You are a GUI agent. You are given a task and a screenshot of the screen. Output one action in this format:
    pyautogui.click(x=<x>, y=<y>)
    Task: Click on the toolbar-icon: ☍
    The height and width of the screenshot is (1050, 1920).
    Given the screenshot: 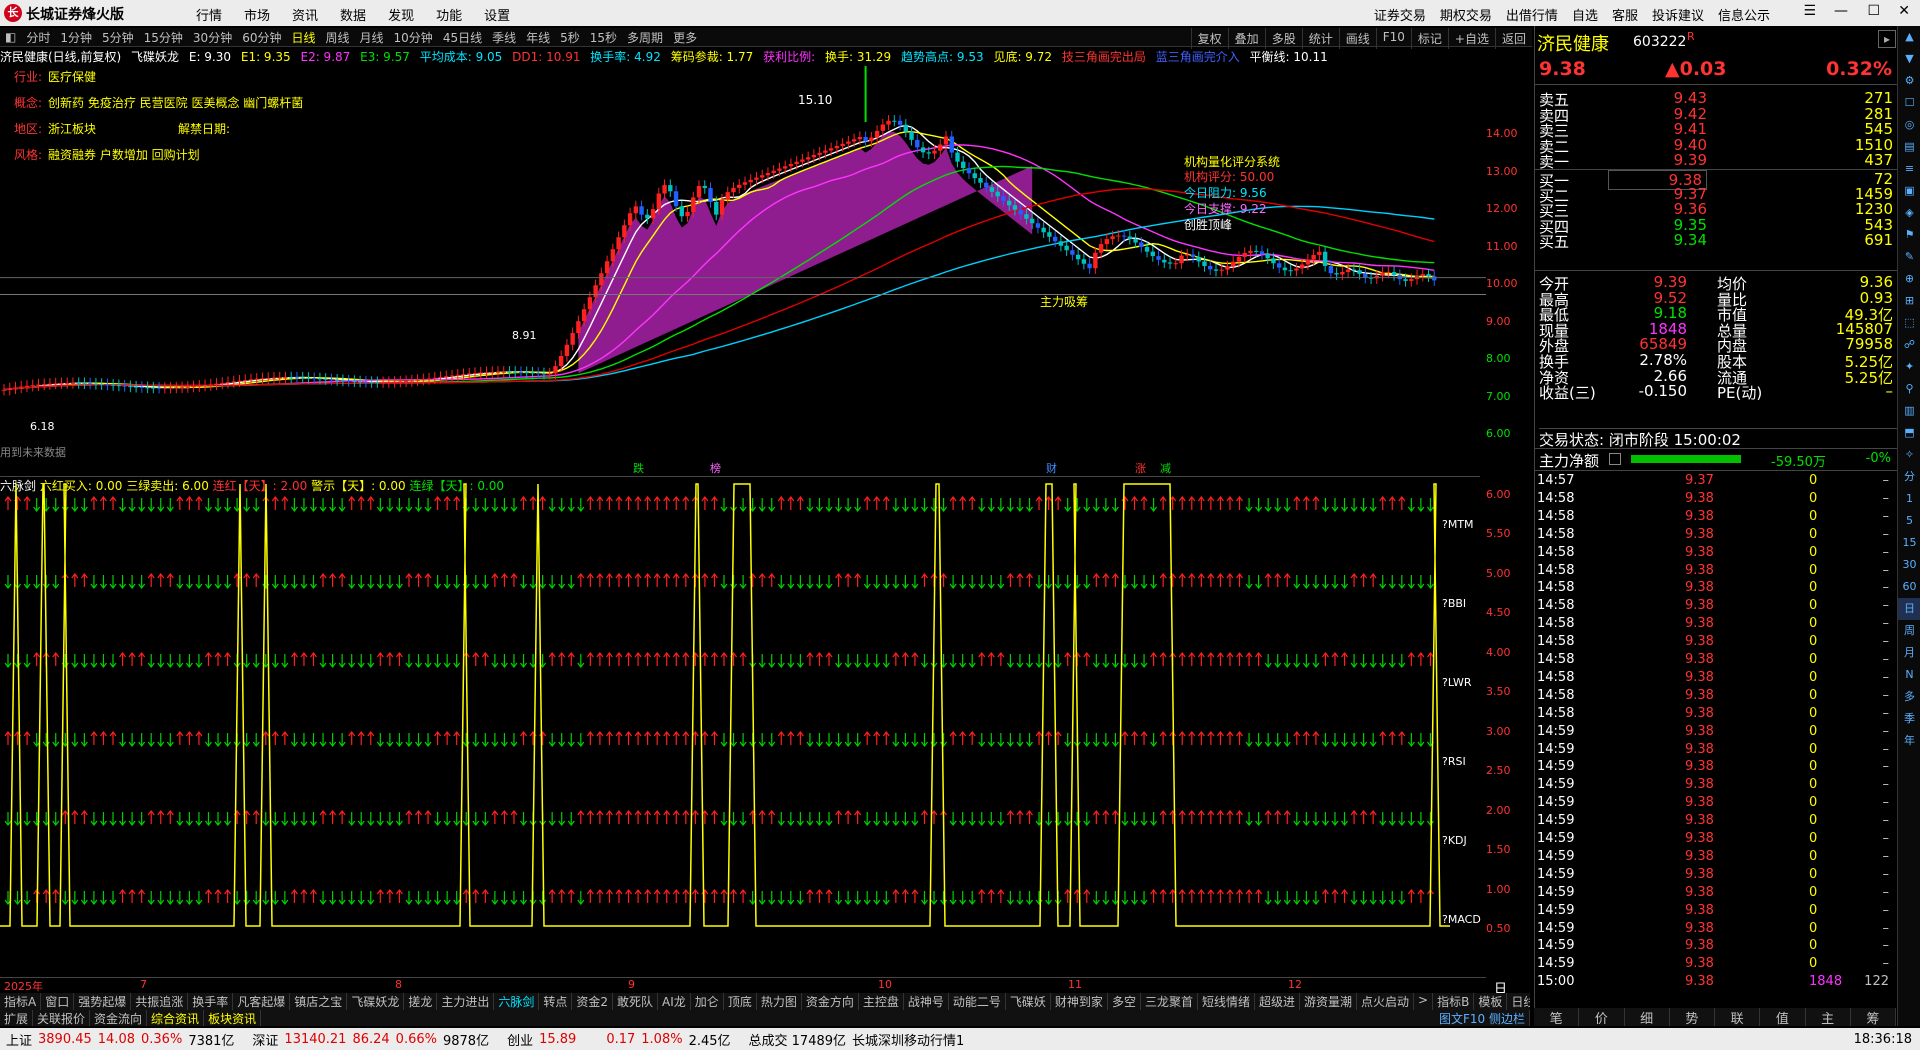 What is the action you would take?
    pyautogui.click(x=1909, y=345)
    